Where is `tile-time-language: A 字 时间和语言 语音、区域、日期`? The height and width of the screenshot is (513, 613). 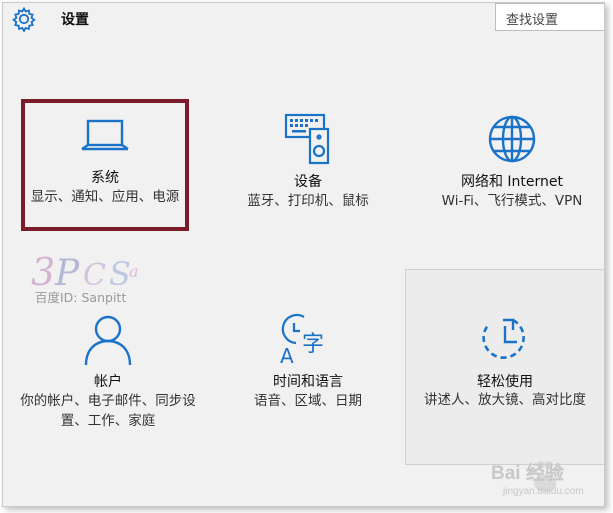 tile-time-language: A 字 时间和语言 语音、区域、日期 is located at coordinates (308, 390).